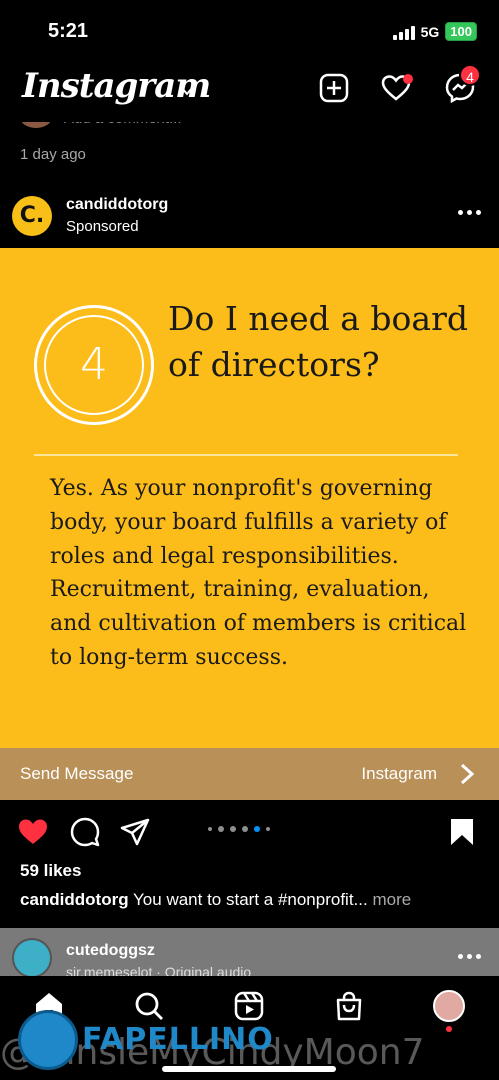 The height and width of the screenshot is (1080, 499). What do you see at coordinates (430, 31) in the screenshot?
I see `network-type: 5G` at bounding box center [430, 31].